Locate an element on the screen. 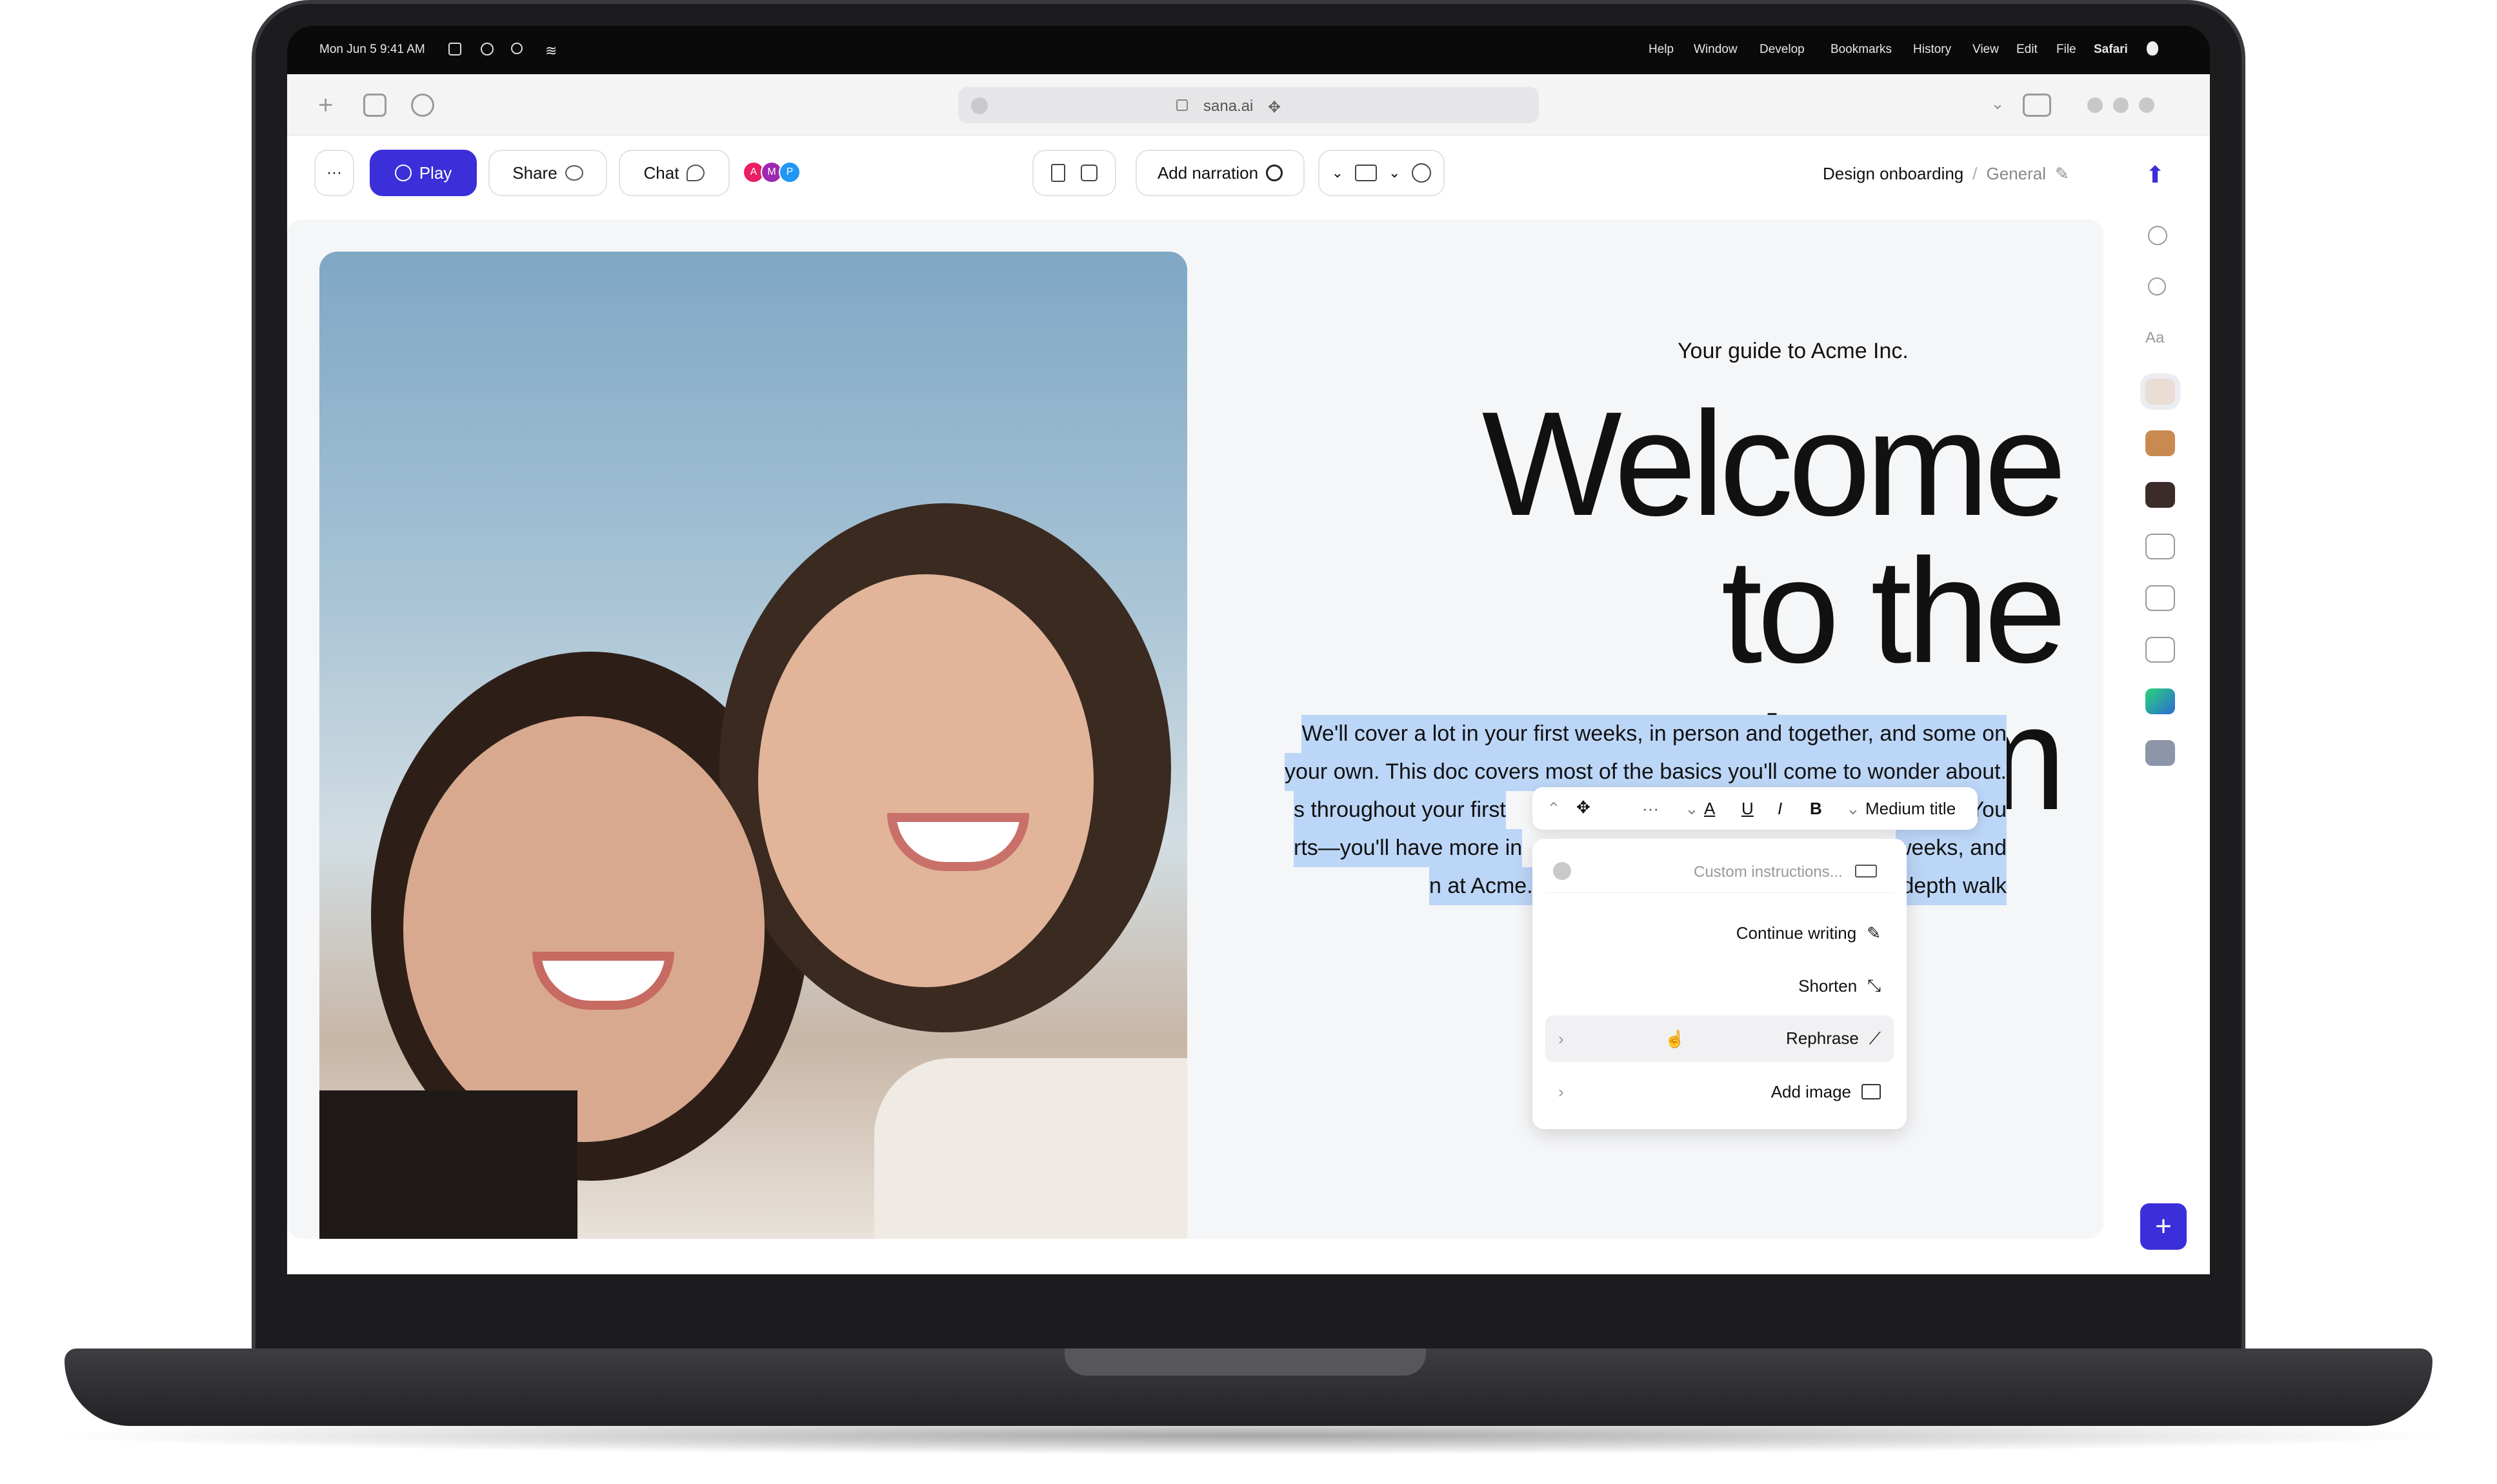  keyboard-icon is located at coordinates (1866, 871).